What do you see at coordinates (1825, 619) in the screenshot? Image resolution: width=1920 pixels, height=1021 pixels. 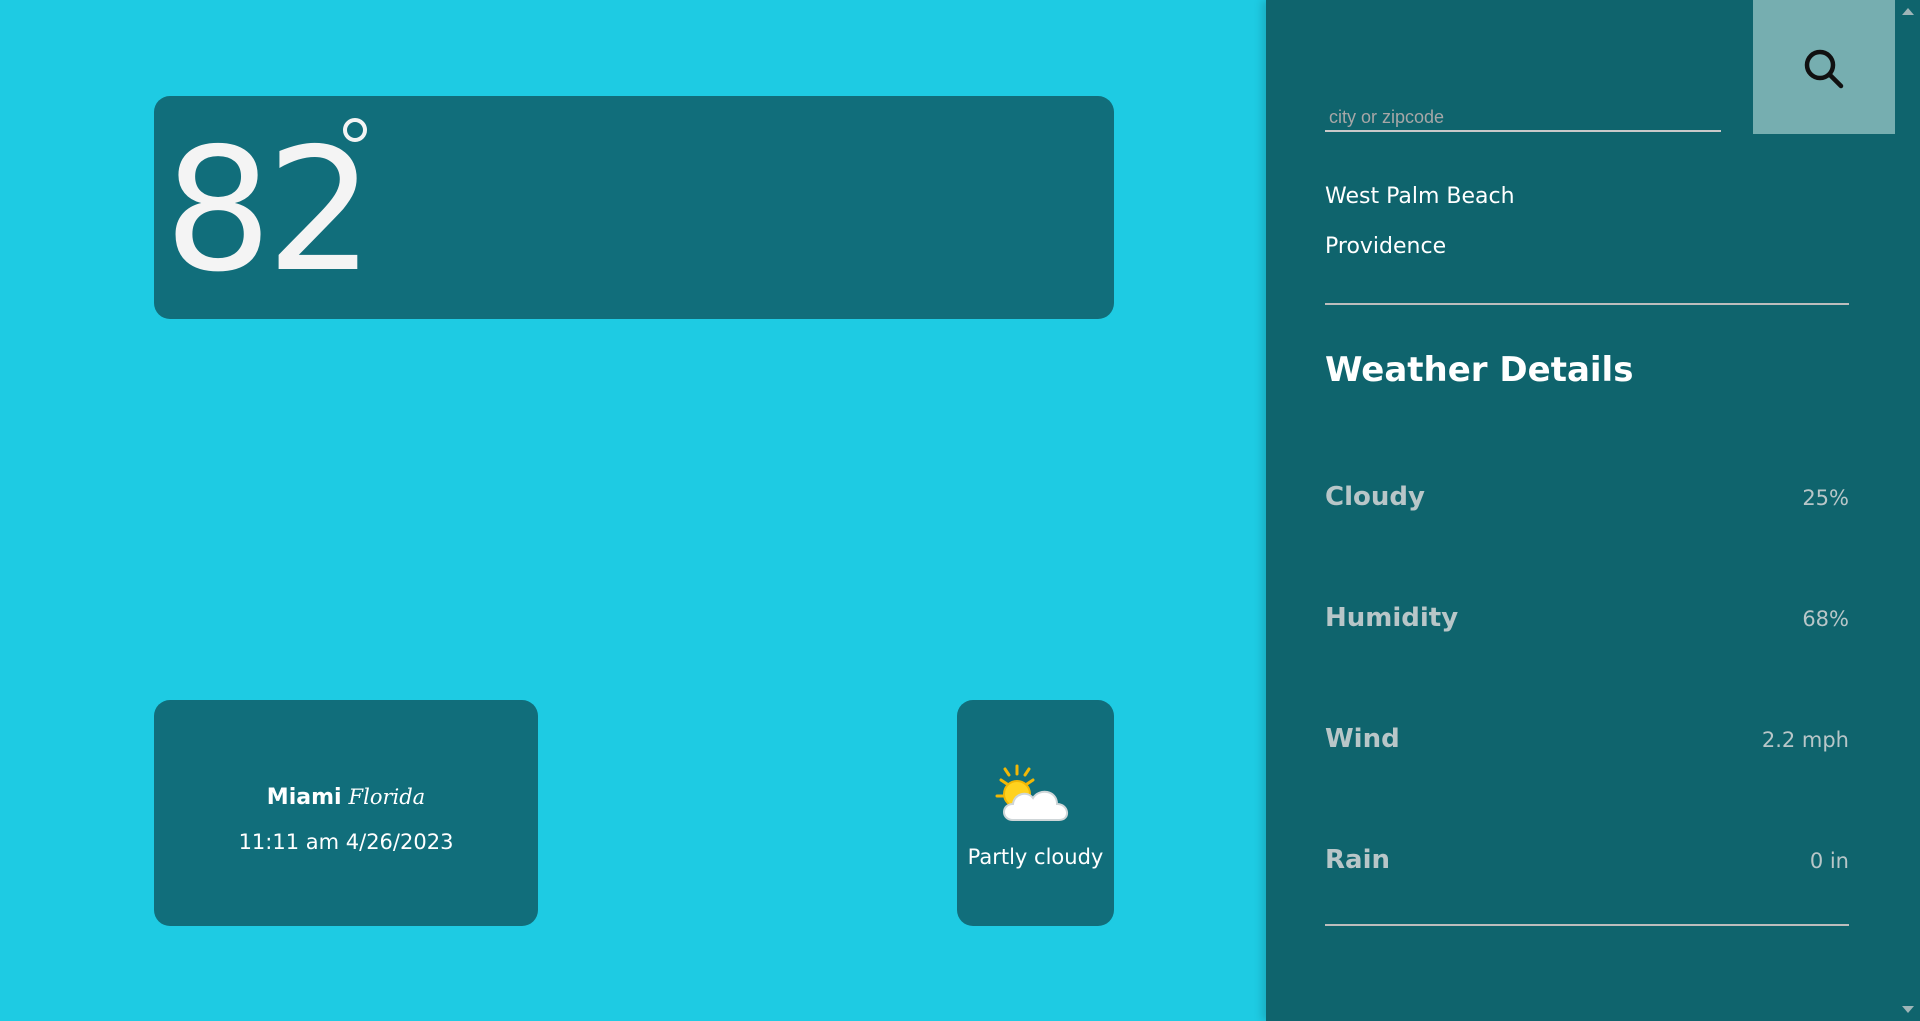 I see `detail-value: 68%` at bounding box center [1825, 619].